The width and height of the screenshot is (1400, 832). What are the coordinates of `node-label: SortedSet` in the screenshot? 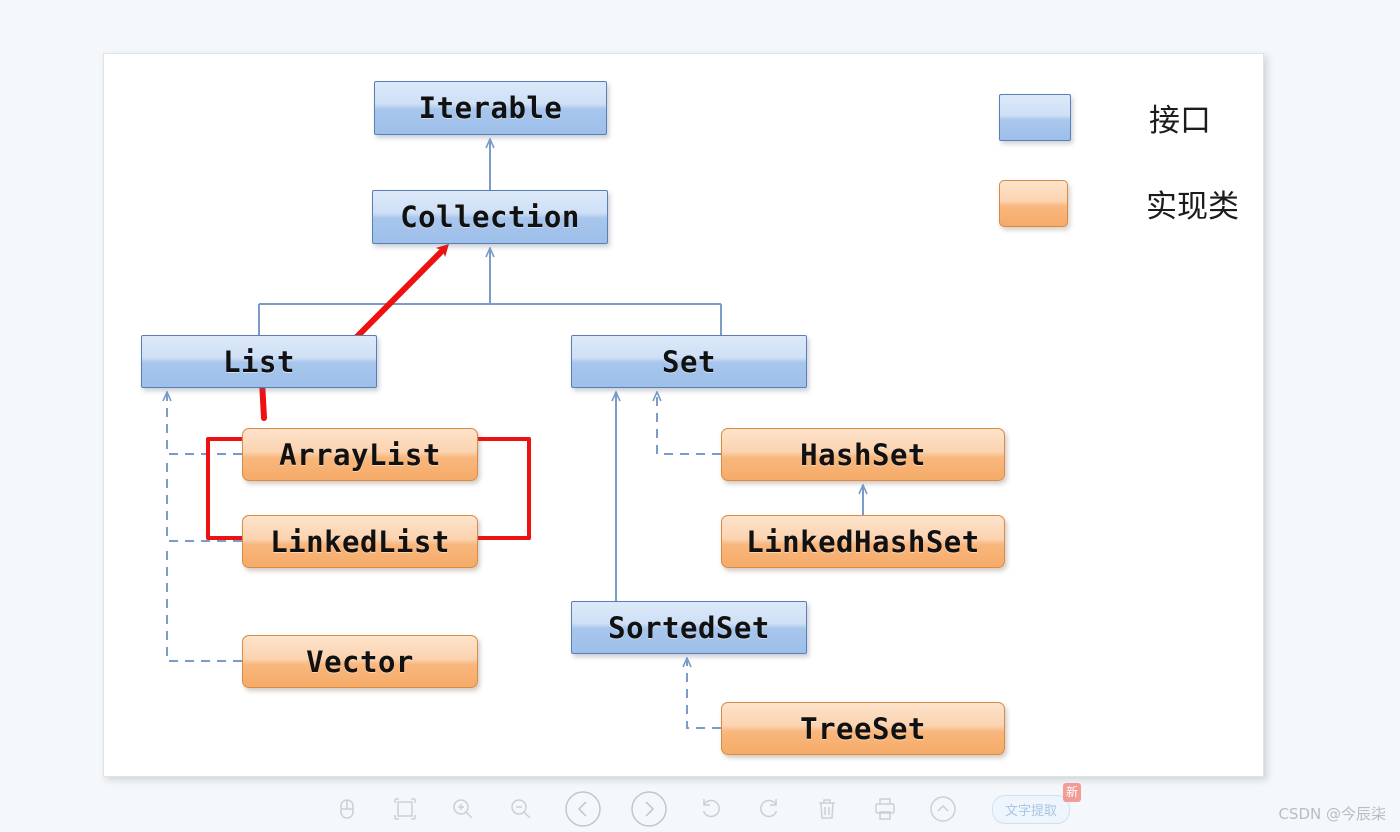 It's located at (689, 627).